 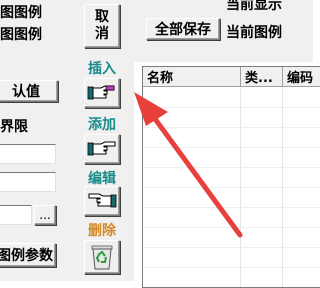 I want to click on save-all-button: 全部保存, so click(x=183, y=29).